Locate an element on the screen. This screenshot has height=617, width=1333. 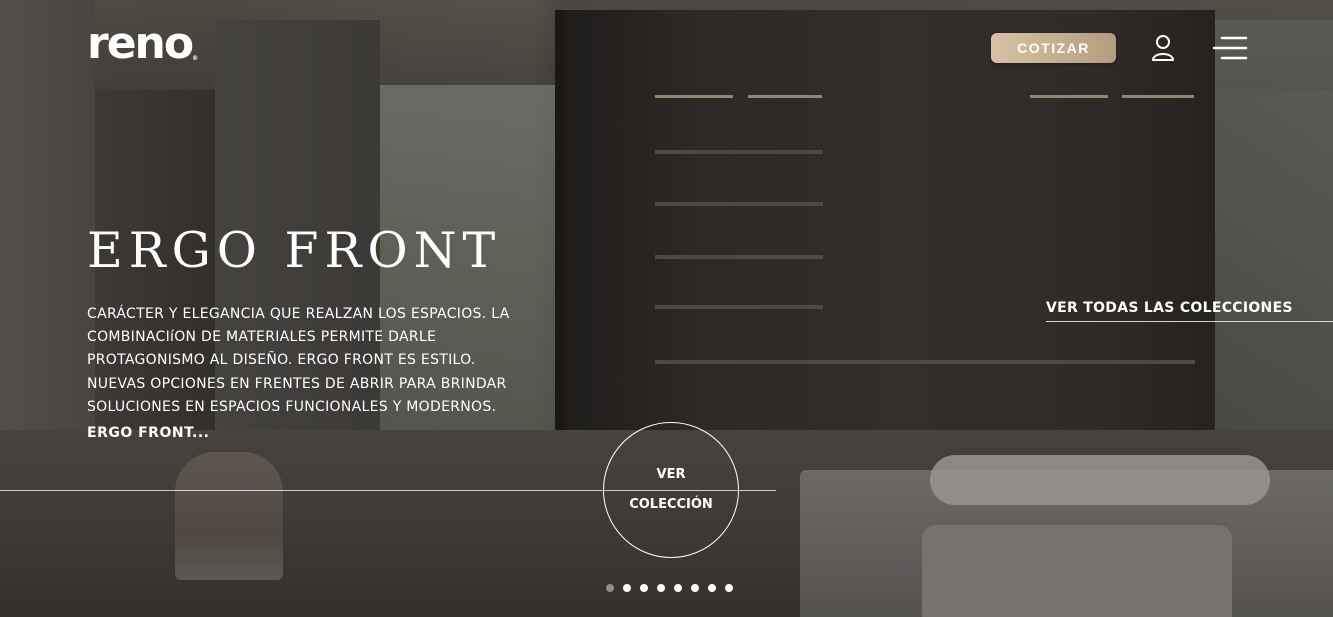
brand-logo: reno® is located at coordinates (142, 44).